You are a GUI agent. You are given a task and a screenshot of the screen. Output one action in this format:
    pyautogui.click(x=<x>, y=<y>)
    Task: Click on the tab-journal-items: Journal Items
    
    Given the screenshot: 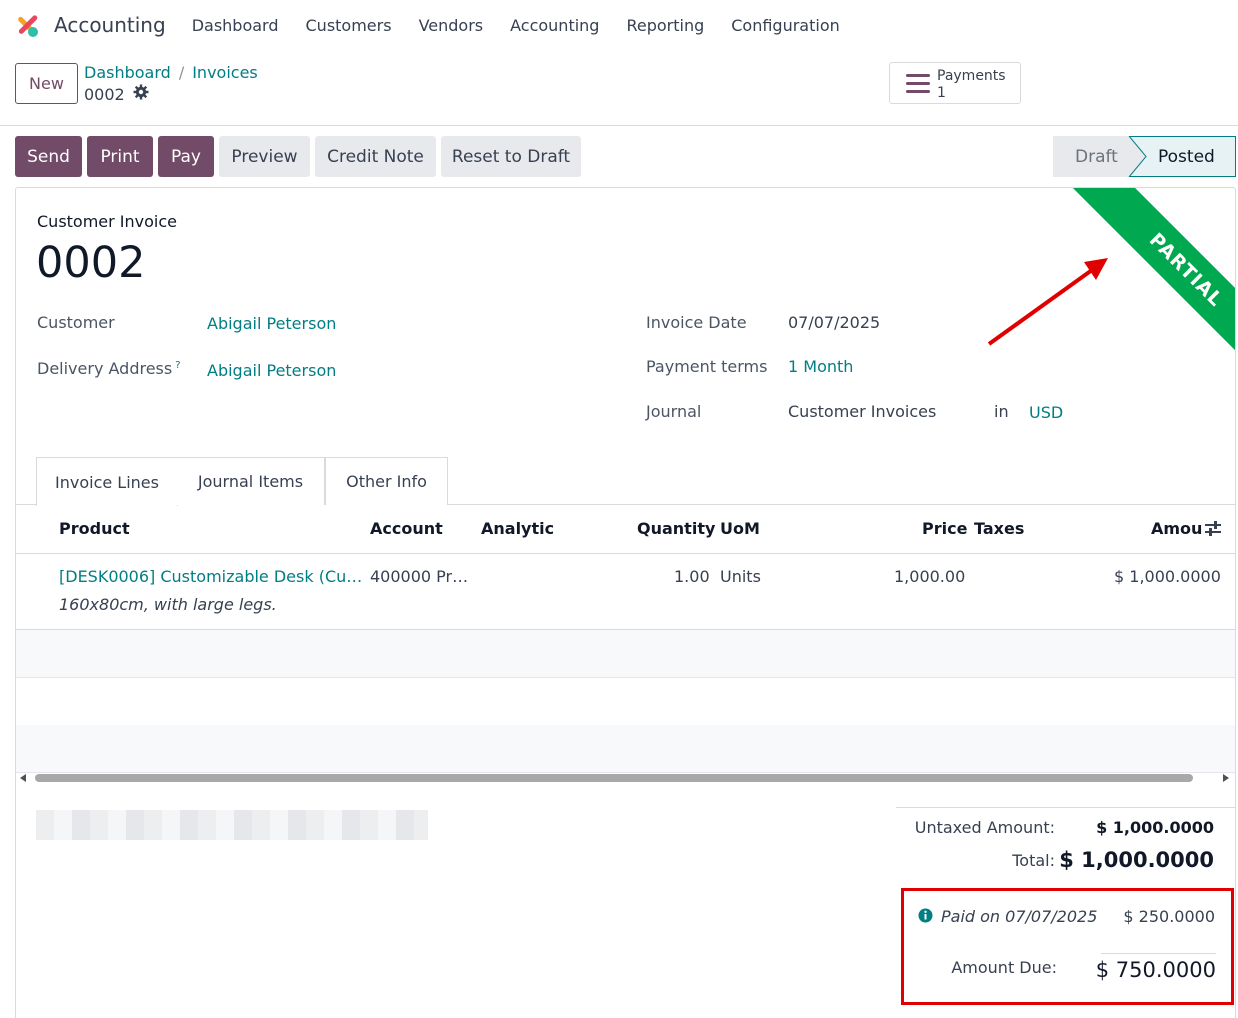 What is the action you would take?
    pyautogui.click(x=251, y=481)
    